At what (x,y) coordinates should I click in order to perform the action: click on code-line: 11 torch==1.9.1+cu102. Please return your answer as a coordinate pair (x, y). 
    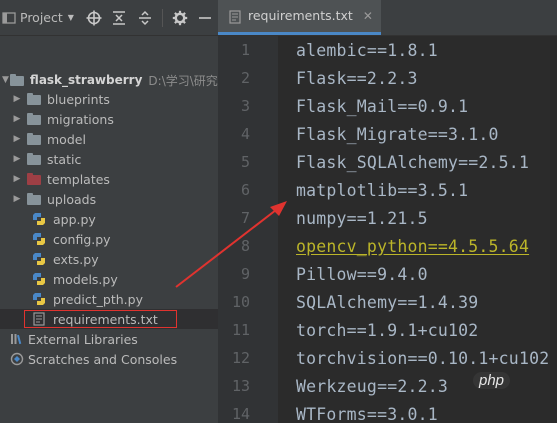
    Looking at the image, I should click on (387, 330).